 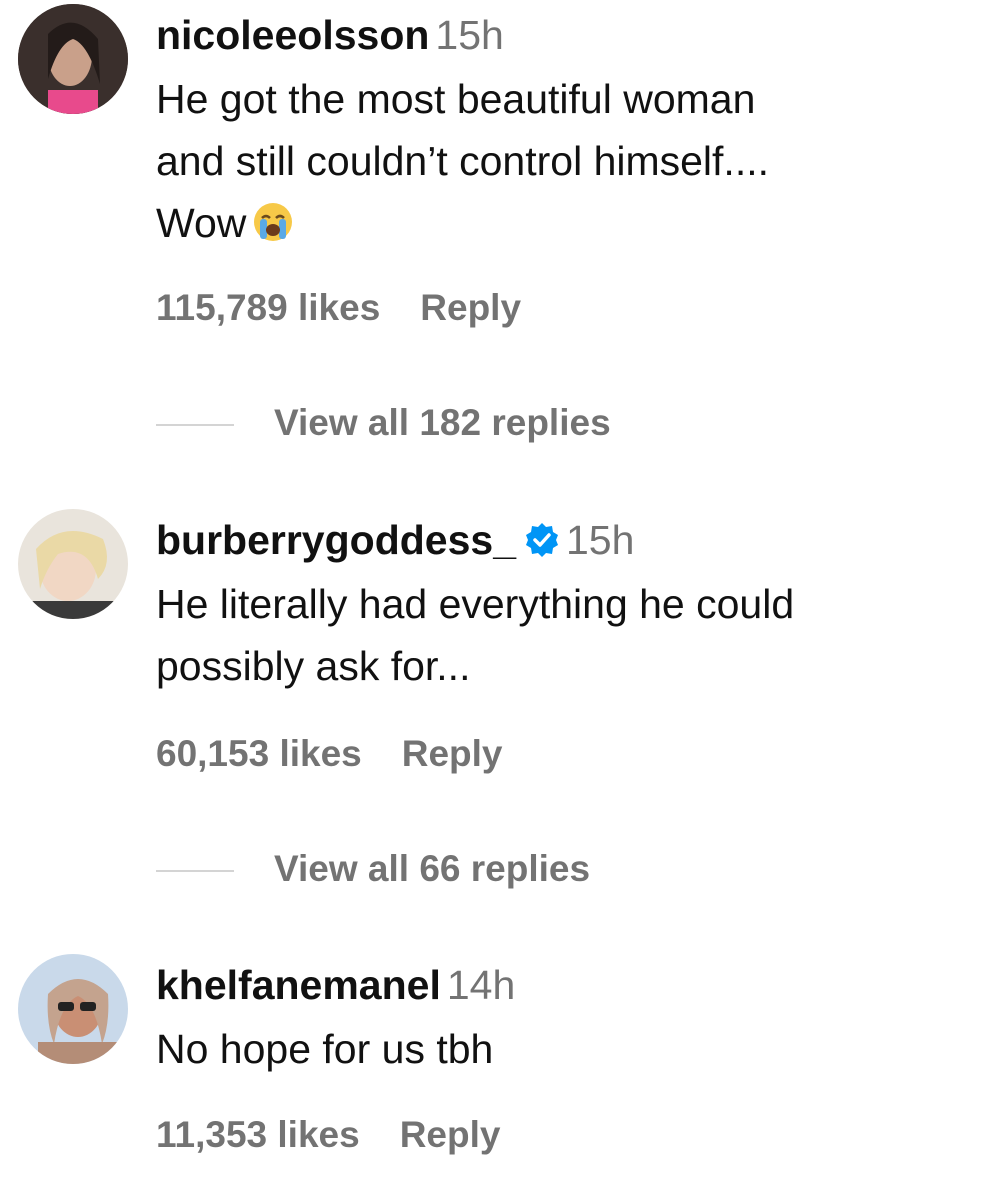 What do you see at coordinates (258, 1134) in the screenshot?
I see `likes-count: 11,353 likes` at bounding box center [258, 1134].